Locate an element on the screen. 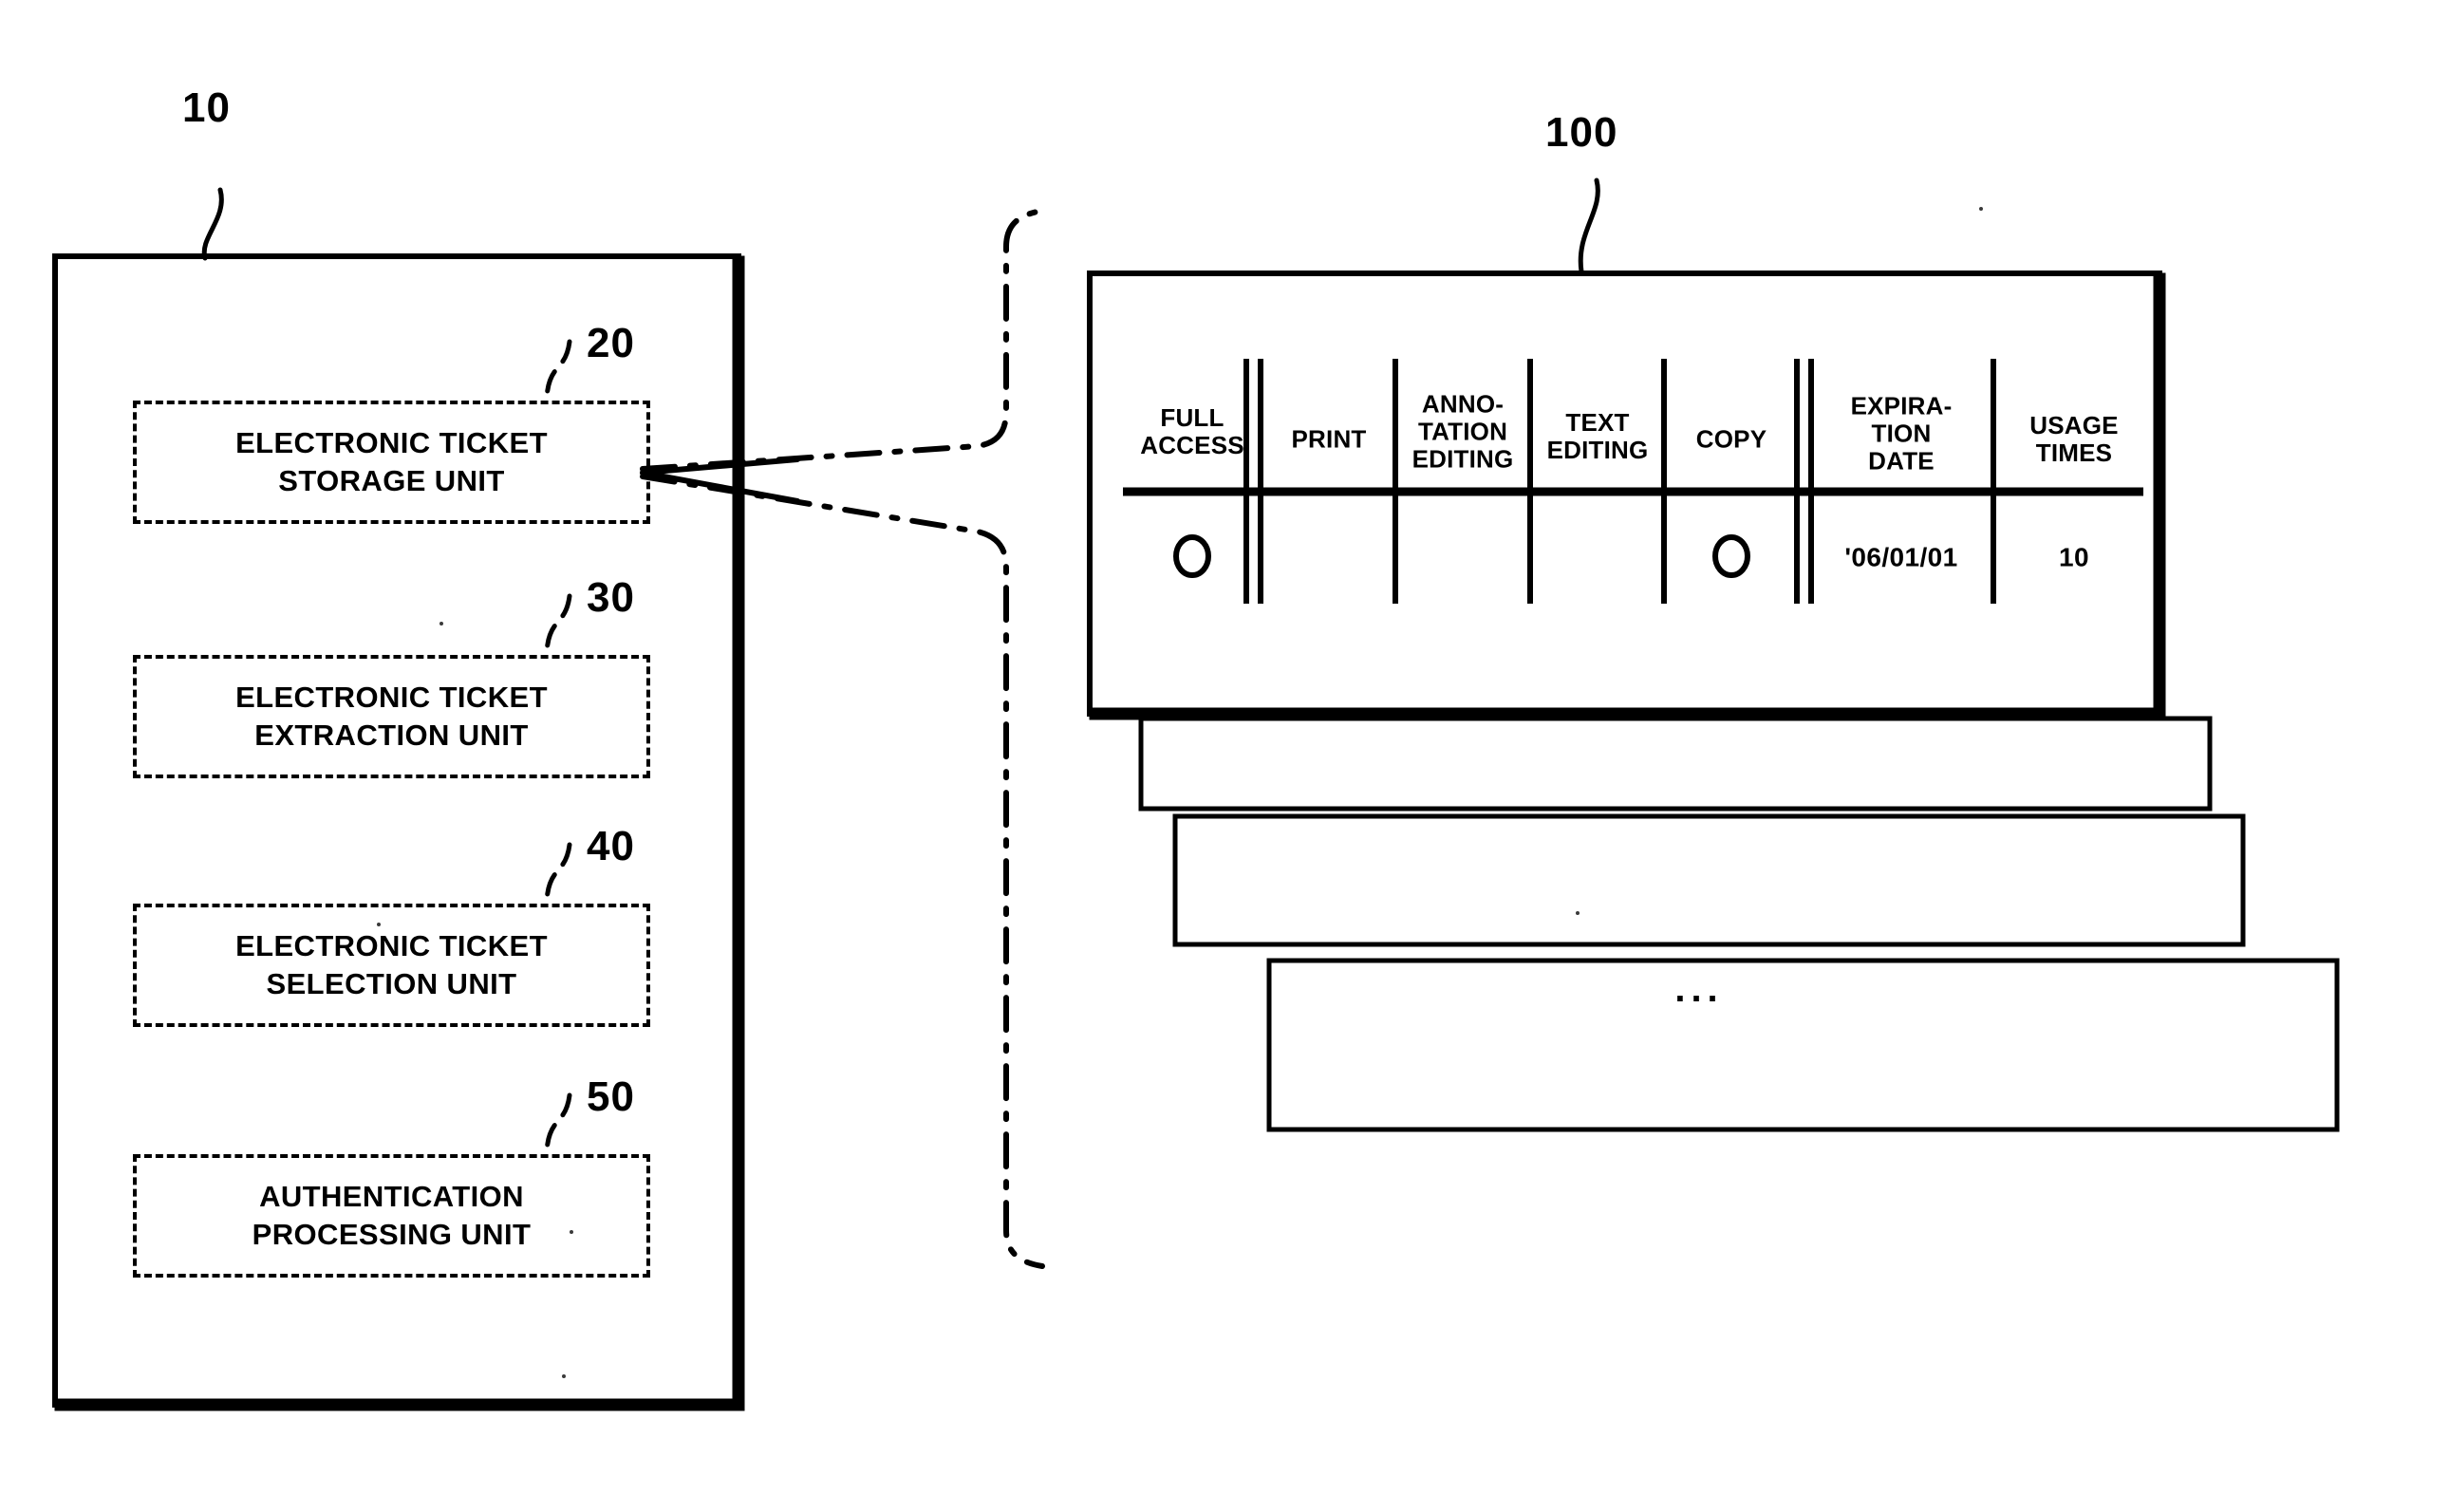 The width and height of the screenshot is (2449, 1512). unit-electronic-ticket-storage: ELECTRONIC TICKET STORAGE UNIT is located at coordinates (391, 462).